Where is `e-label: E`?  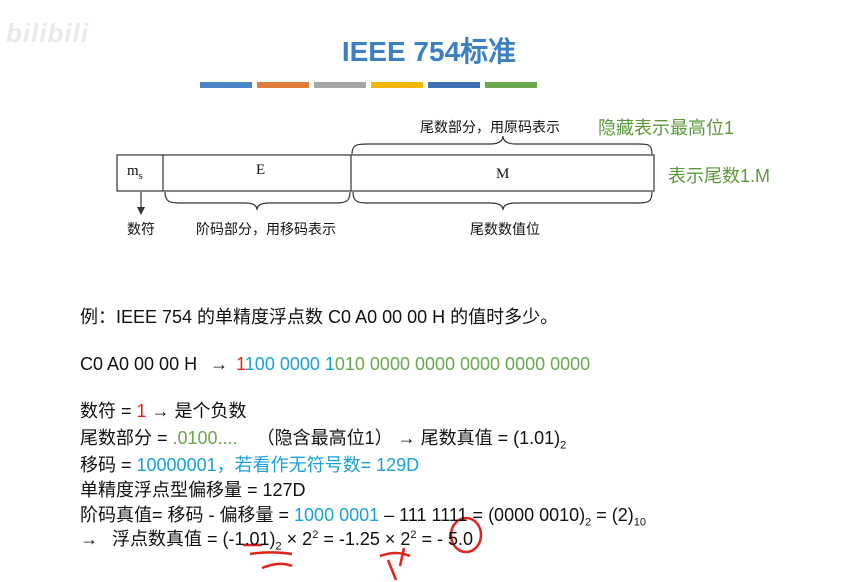 e-label: E is located at coordinates (261, 170).